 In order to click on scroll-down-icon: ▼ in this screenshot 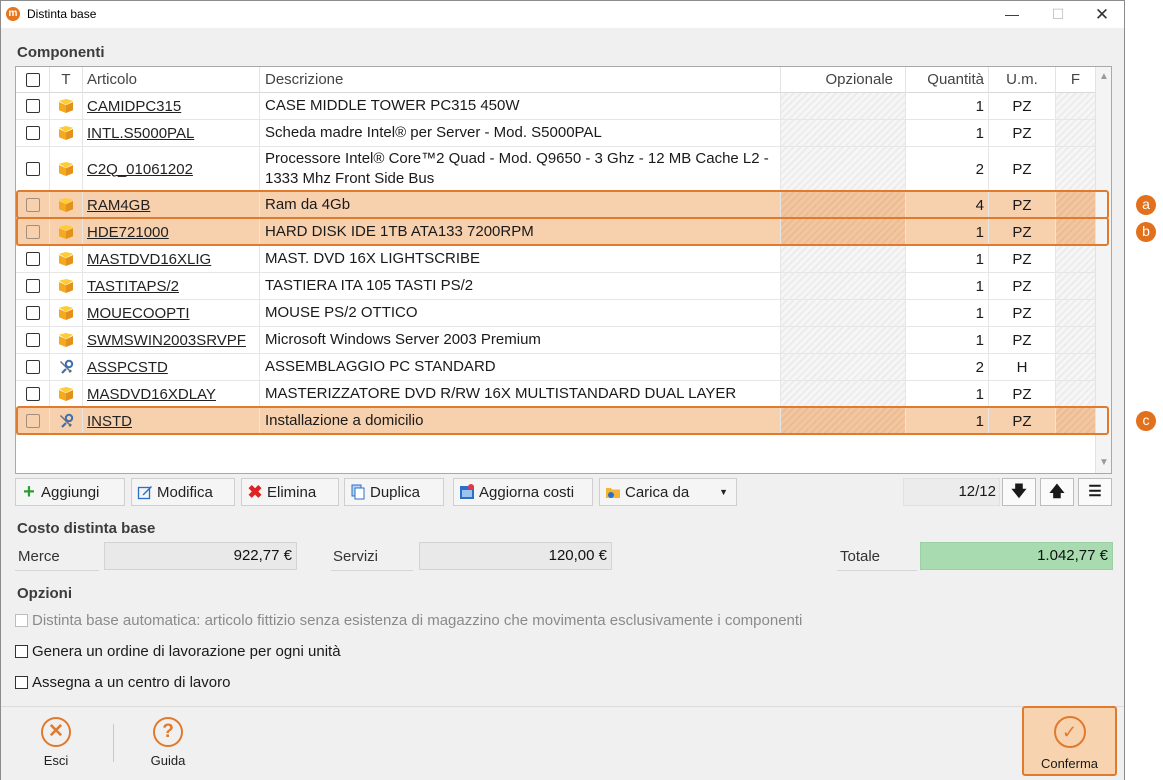, I will do `click(1103, 463)`.